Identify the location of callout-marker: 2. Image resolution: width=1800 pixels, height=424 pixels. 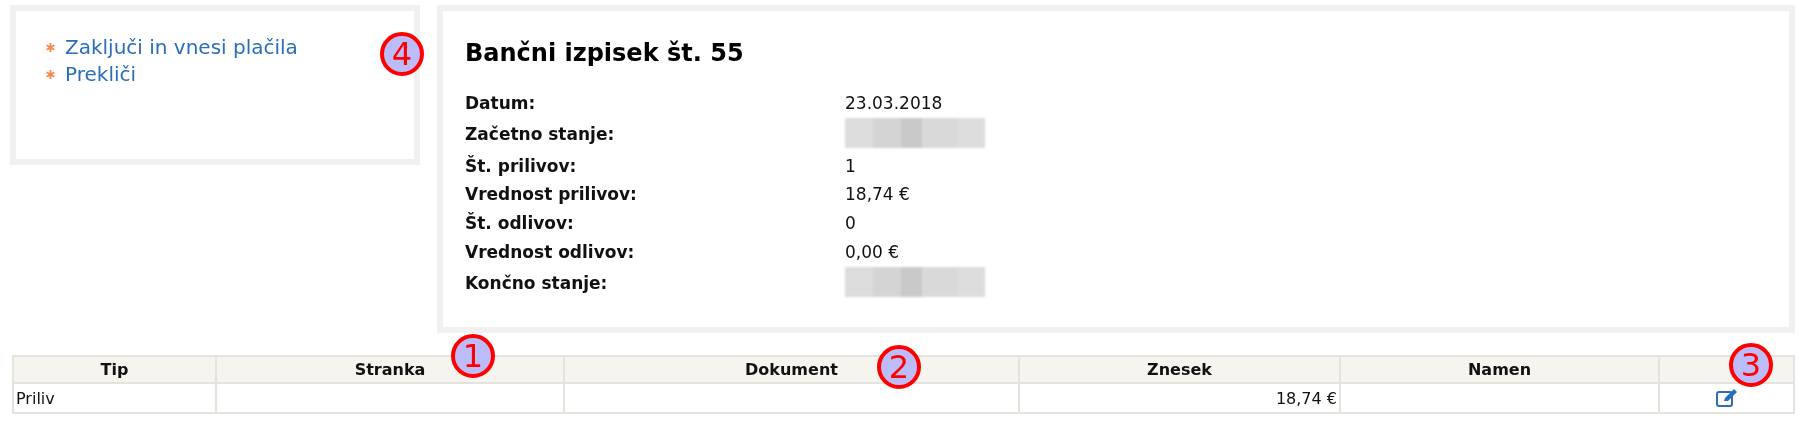
(899, 367).